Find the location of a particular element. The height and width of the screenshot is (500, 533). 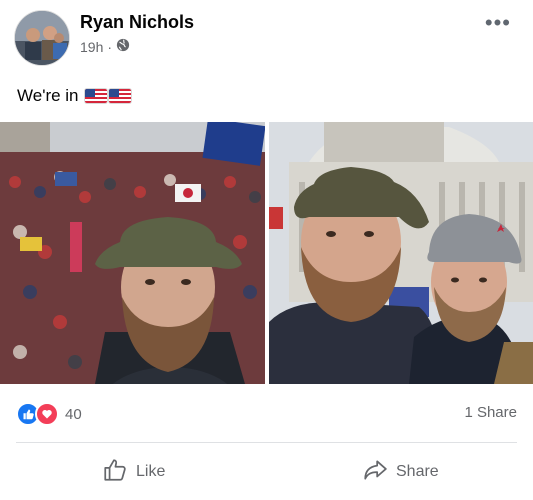

share-arrow-icon is located at coordinates (375, 472).